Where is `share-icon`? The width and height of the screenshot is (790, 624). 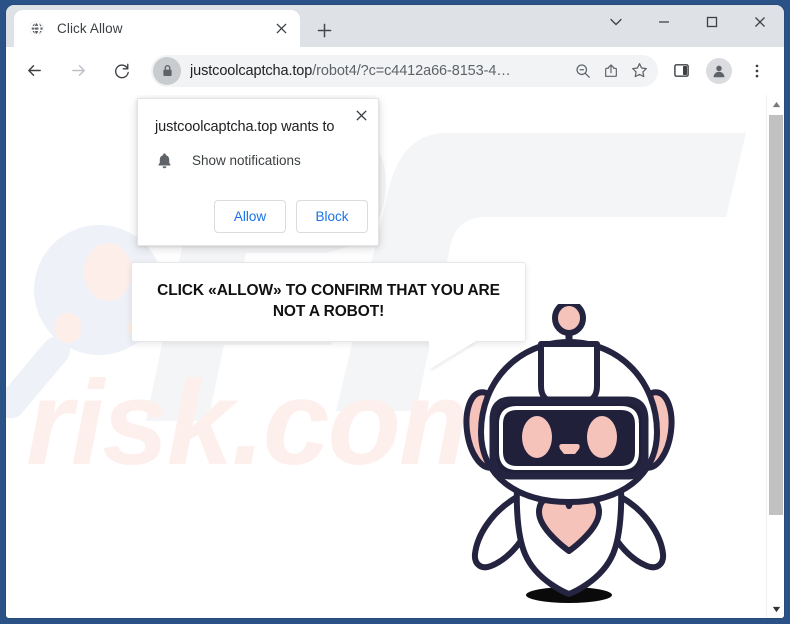 share-icon is located at coordinates (611, 71).